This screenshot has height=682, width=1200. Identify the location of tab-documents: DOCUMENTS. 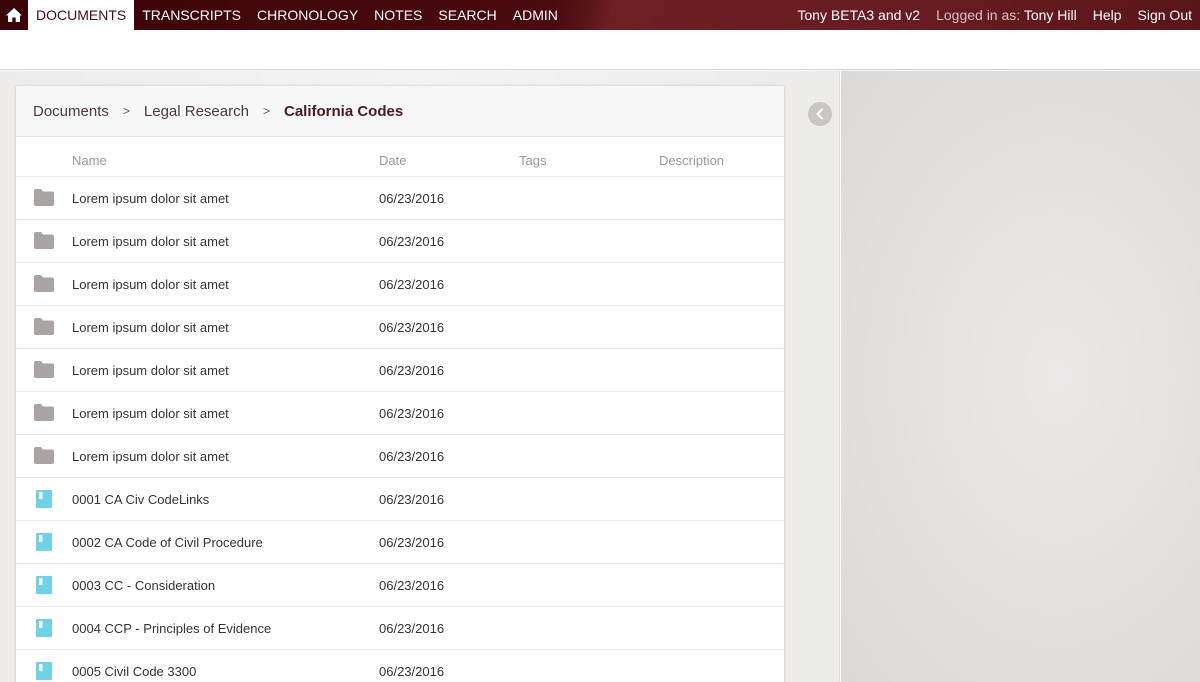
(81, 15).